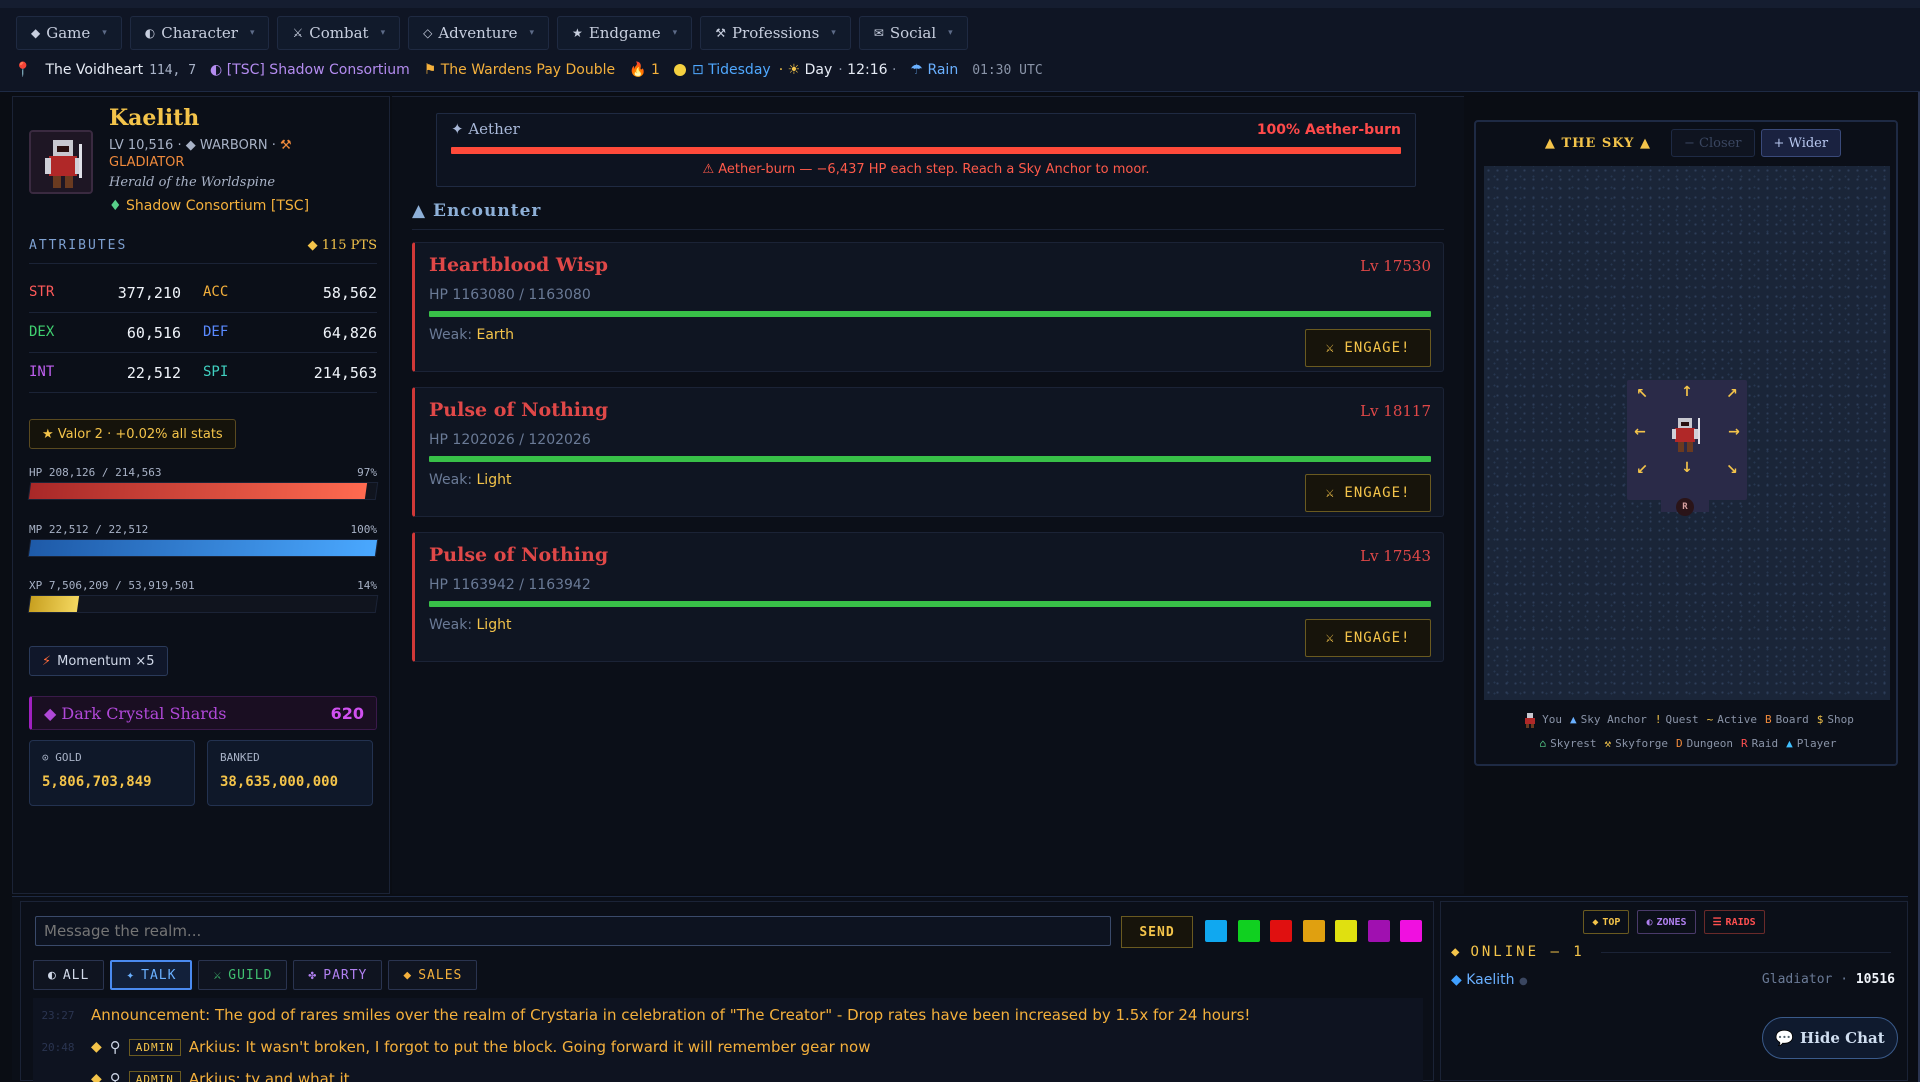 The width and height of the screenshot is (1920, 1082). What do you see at coordinates (76, 975) in the screenshot?
I see `chat-tab-label: ALL` at bounding box center [76, 975].